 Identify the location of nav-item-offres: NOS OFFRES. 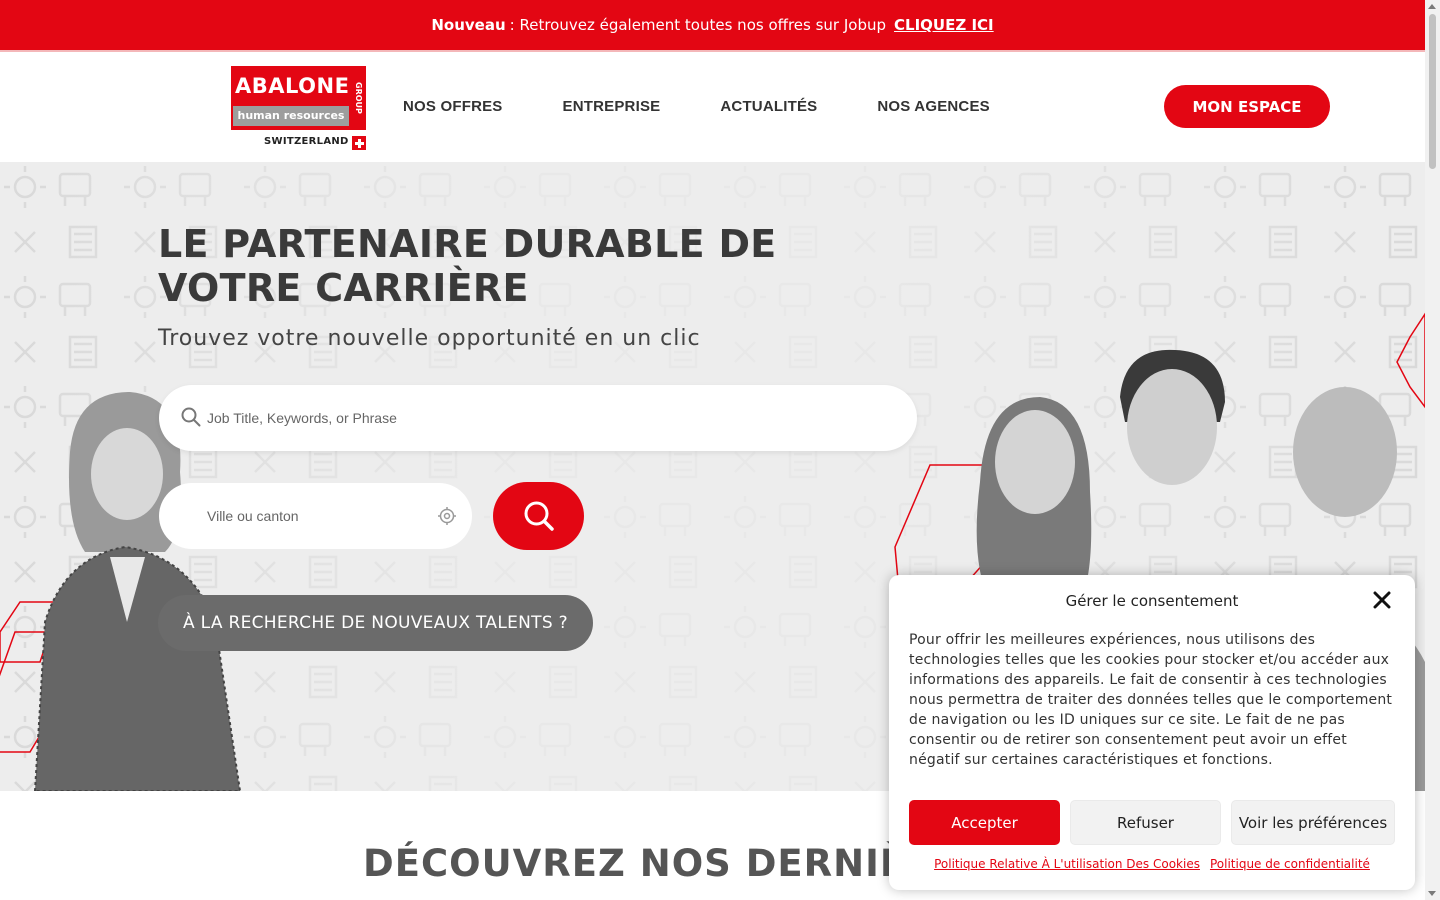
(453, 106).